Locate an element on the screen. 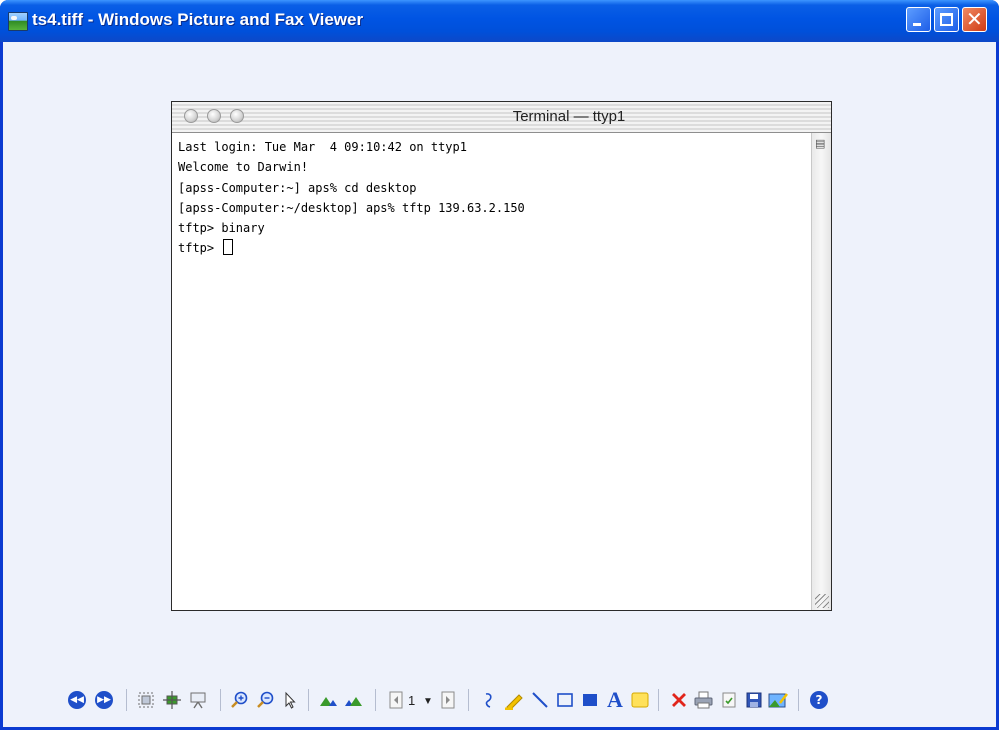  next-image-button: ▶▶ is located at coordinates (104, 700).